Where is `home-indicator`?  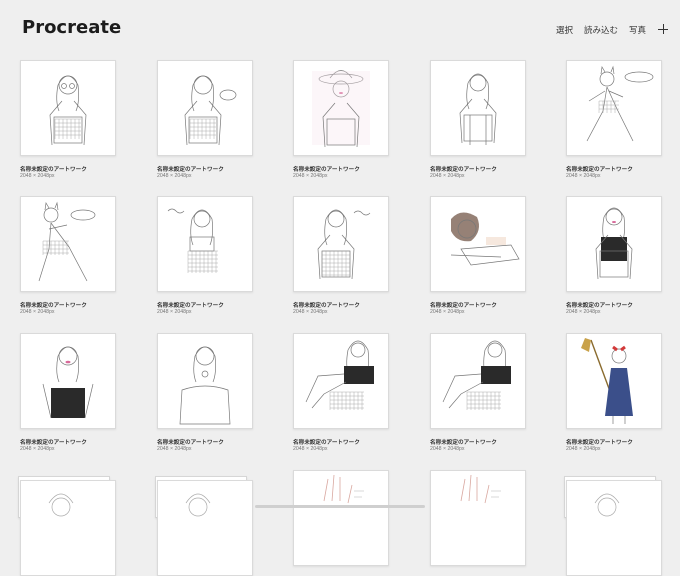 home-indicator is located at coordinates (340, 506).